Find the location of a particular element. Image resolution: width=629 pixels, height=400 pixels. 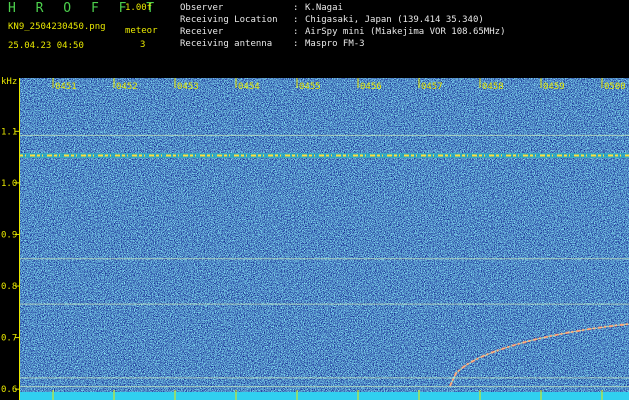

timestamp: 25.04.23 04:50 is located at coordinates (46, 46).